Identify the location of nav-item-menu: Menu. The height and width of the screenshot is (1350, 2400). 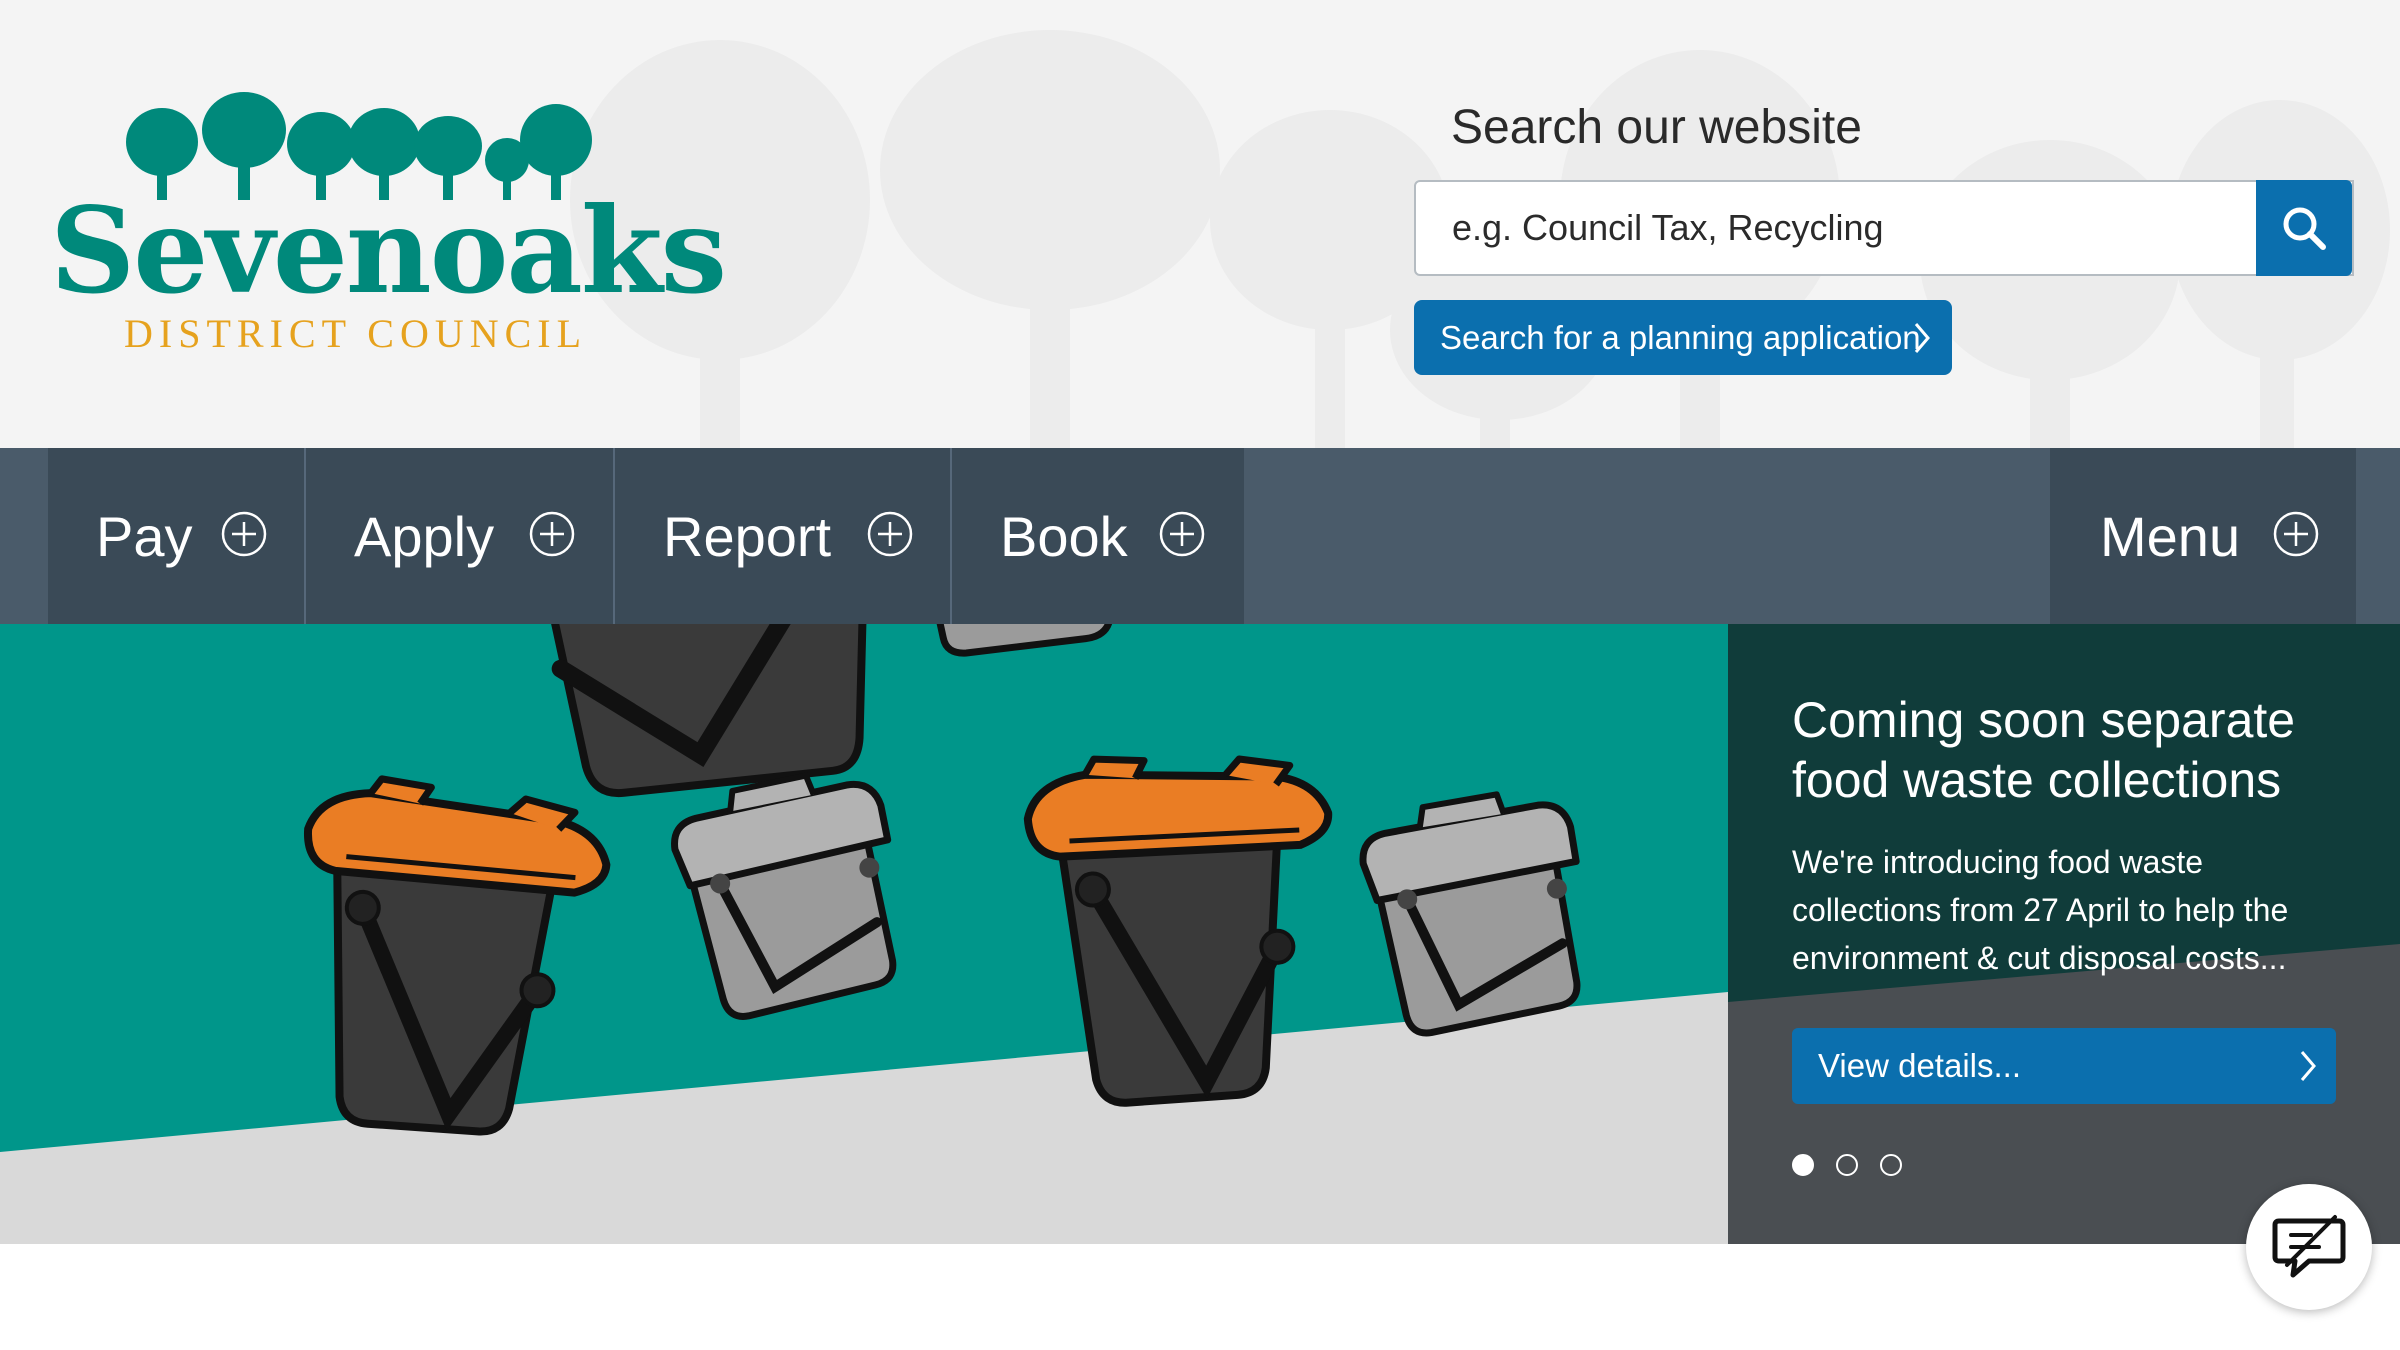
(2203, 536).